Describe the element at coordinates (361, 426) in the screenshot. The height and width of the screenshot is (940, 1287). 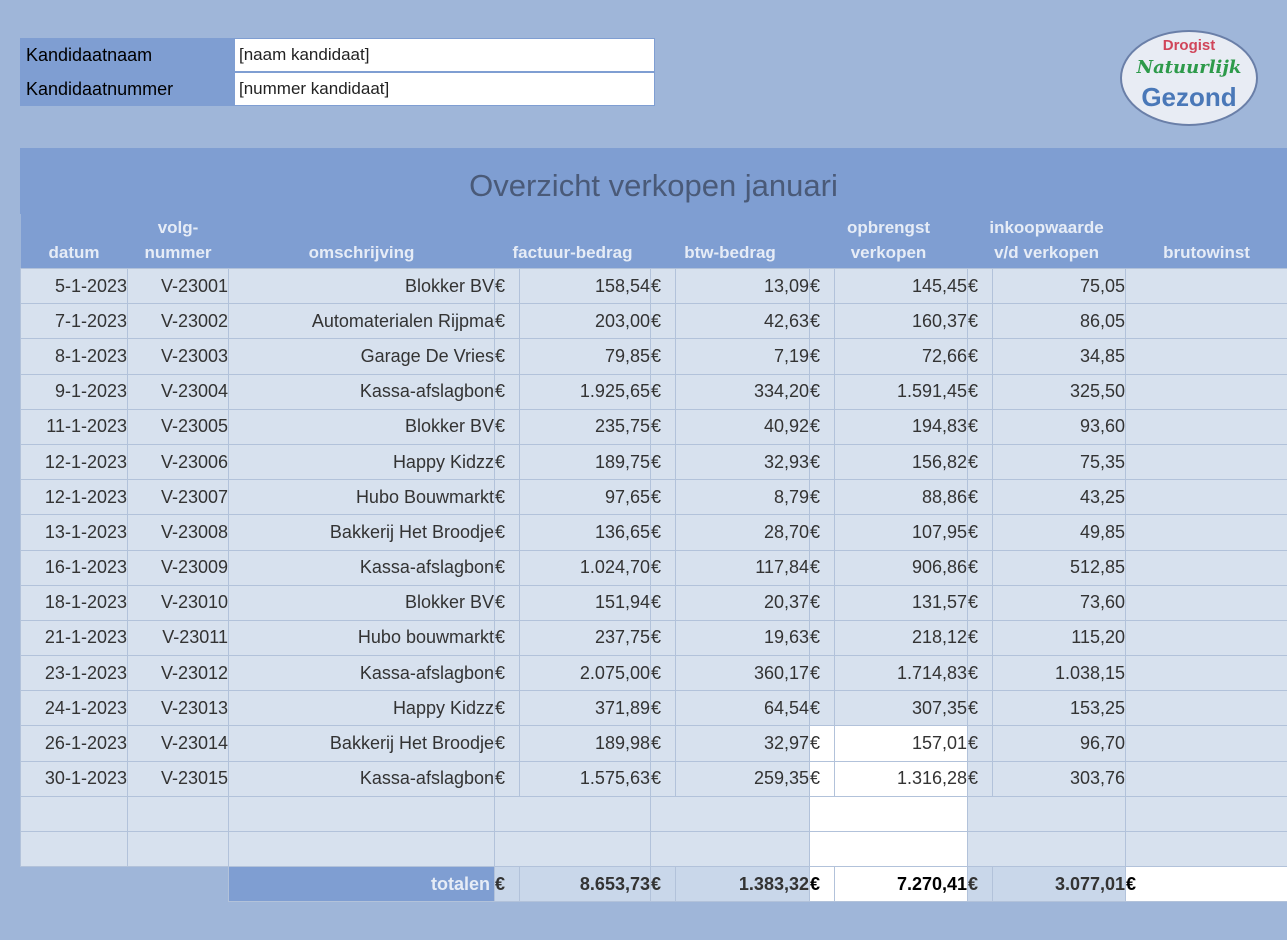
I see `cell-omschrijving: Blokker BV` at that location.